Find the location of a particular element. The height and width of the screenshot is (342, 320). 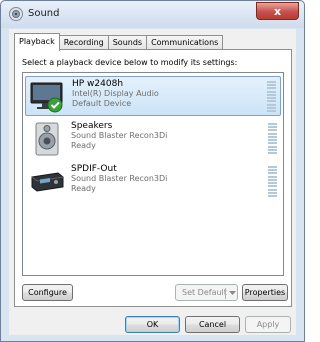

window-title: Sound is located at coordinates (44, 13).